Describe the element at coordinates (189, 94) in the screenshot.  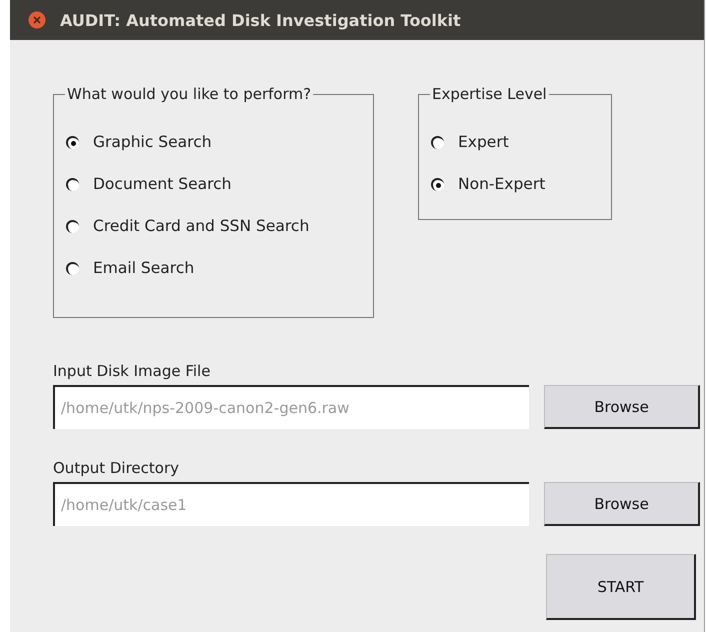
I see `group-title: What would you like to perform?` at that location.